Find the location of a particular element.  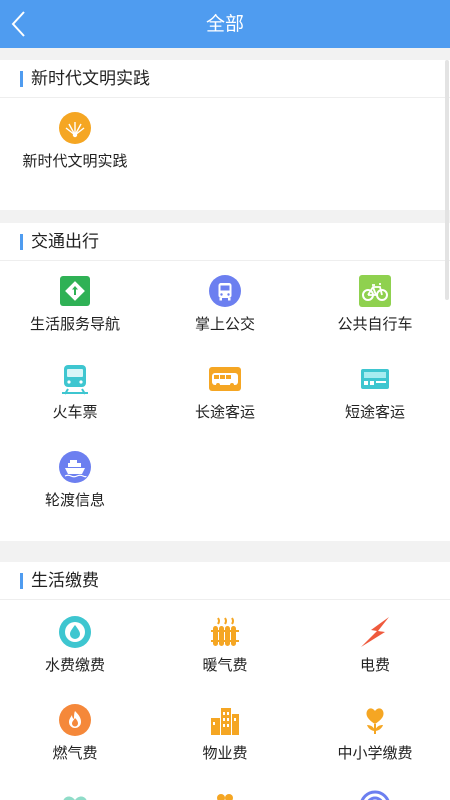

tile-electricity-bill: 电费 is located at coordinates (375, 656).